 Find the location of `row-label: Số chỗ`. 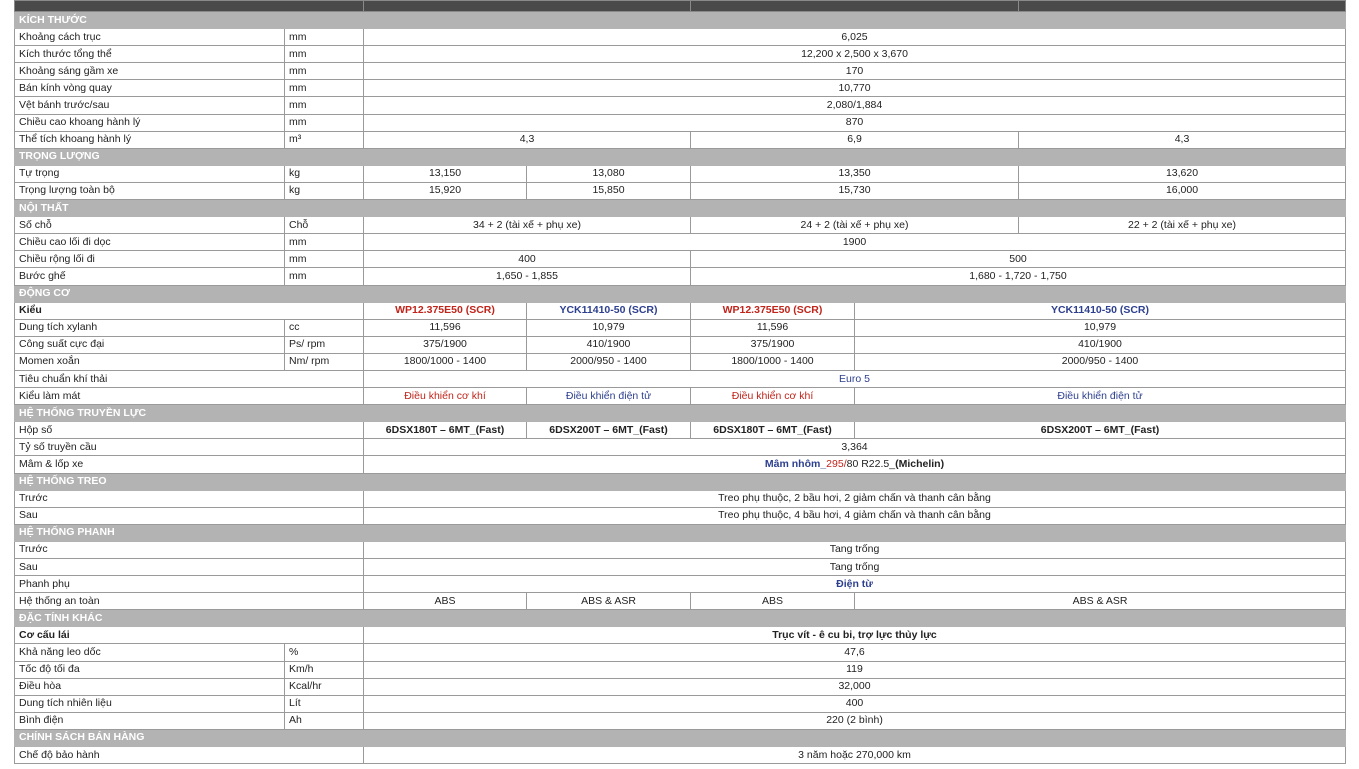

row-label: Số chỗ is located at coordinates (149, 225).